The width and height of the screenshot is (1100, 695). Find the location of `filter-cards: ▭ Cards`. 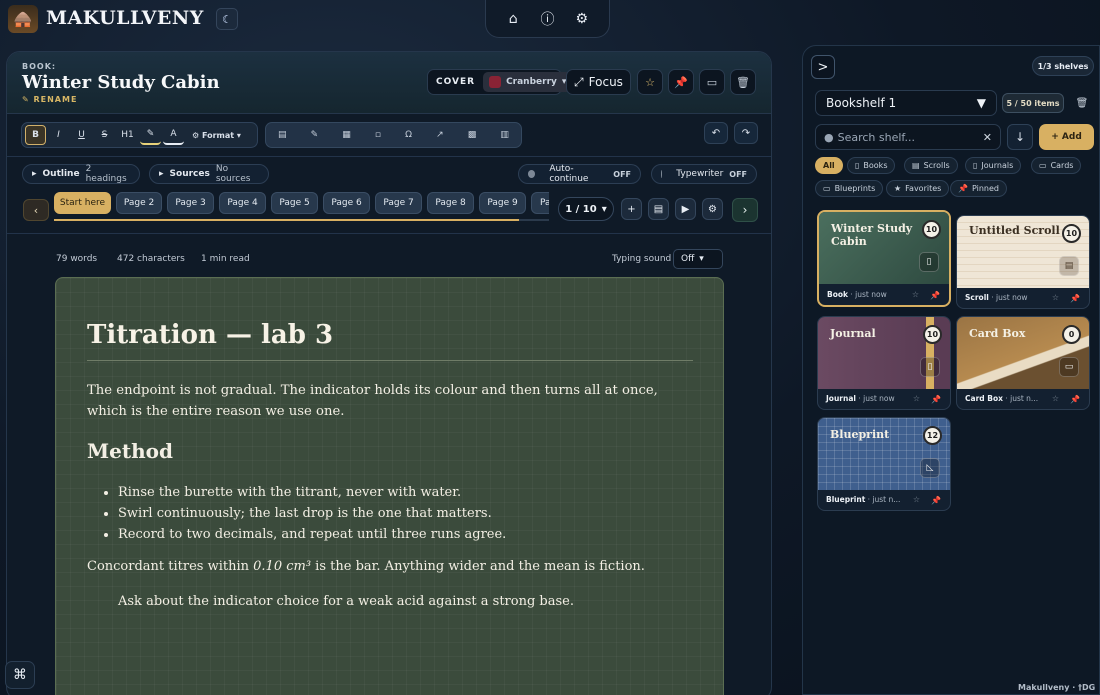

filter-cards: ▭ Cards is located at coordinates (1056, 165).